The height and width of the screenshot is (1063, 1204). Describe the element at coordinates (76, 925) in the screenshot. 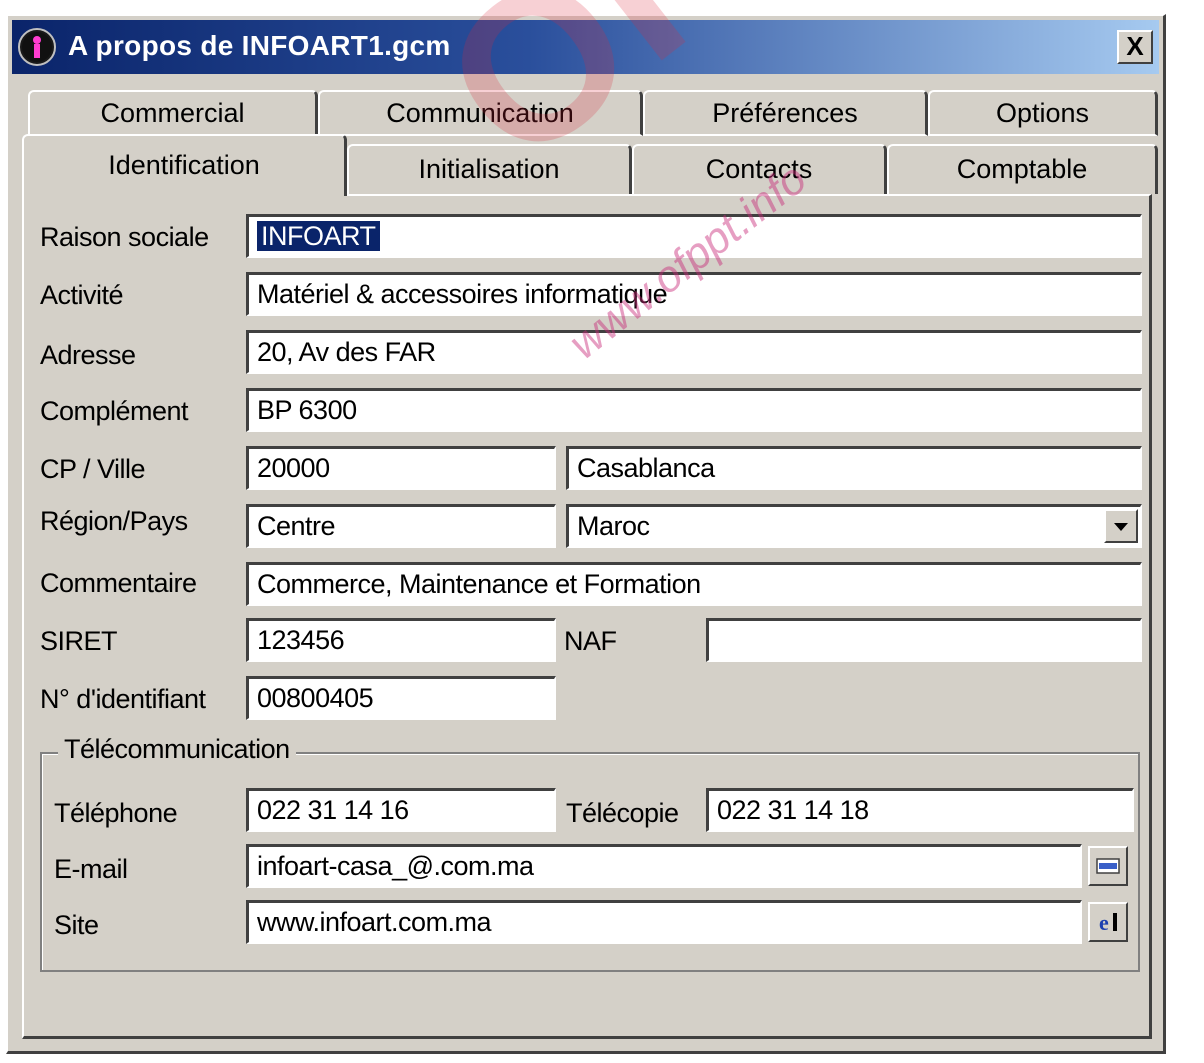

I see `site-label: Site` at that location.